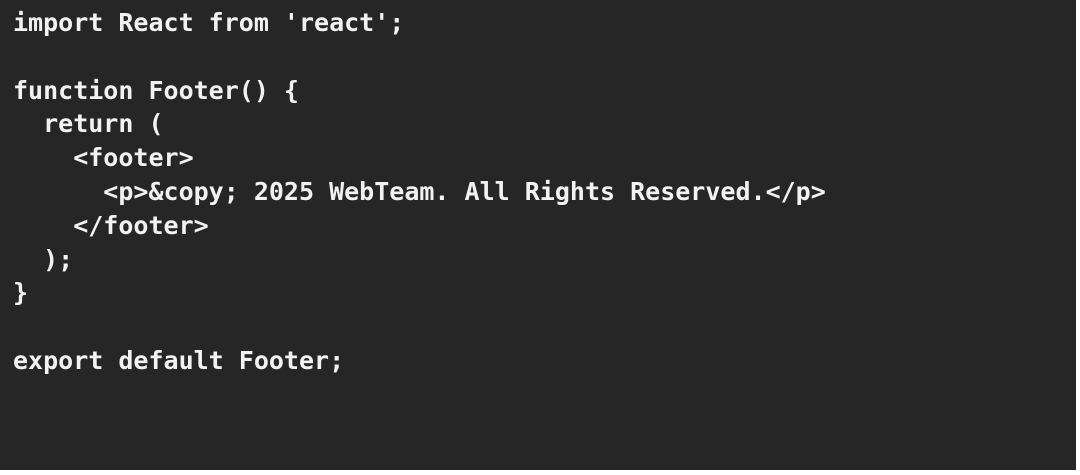 The width and height of the screenshot is (1080, 475). Describe the element at coordinates (209, 22) in the screenshot. I see `code-line-1: import React from 'react';` at that location.